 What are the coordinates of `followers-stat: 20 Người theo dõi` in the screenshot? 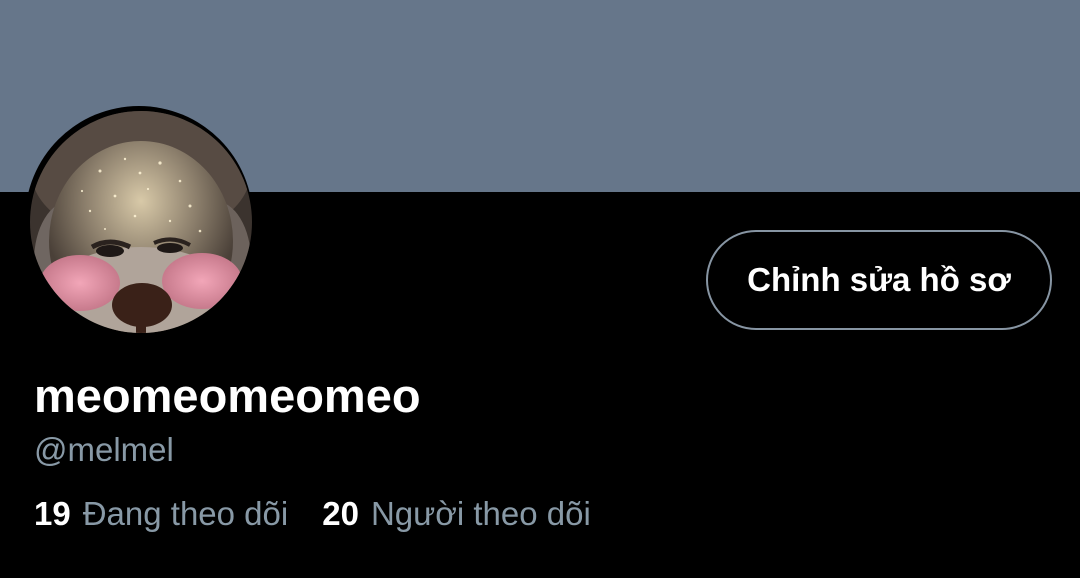 It's located at (456, 514).